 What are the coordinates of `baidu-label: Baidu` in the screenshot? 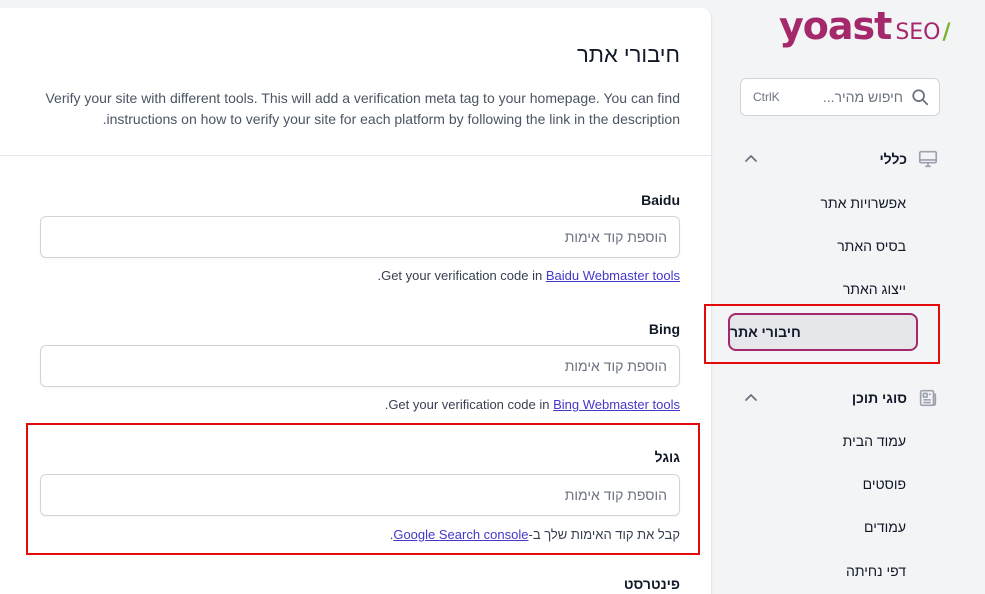 It's located at (660, 200).